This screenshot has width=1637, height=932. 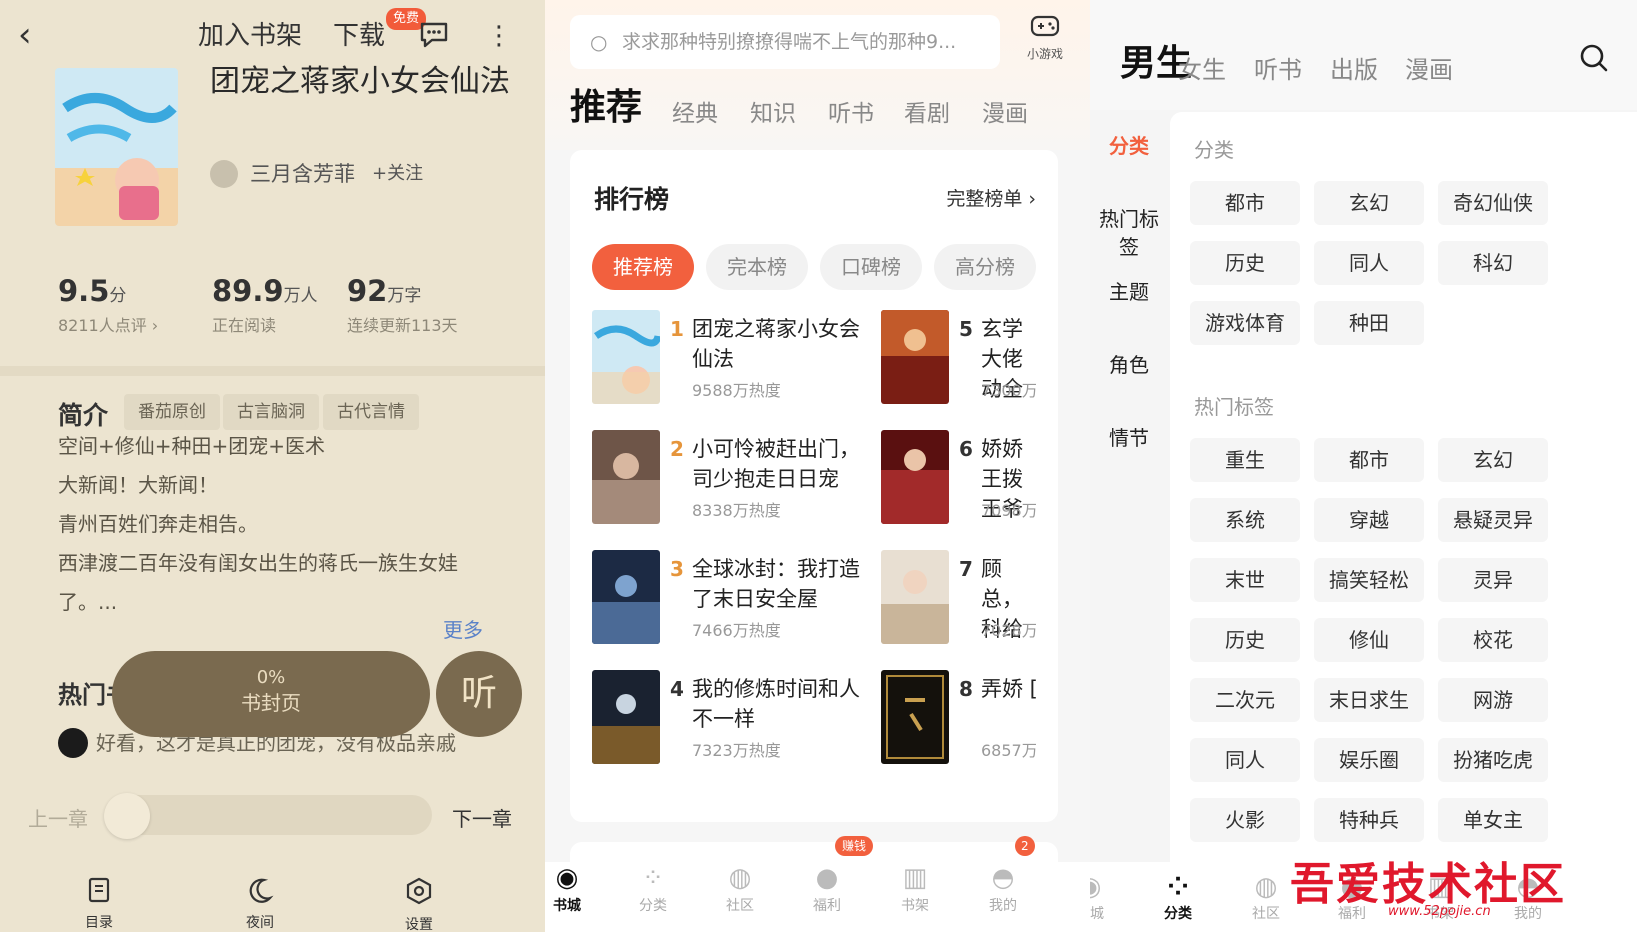 I want to click on tab-publishing: 出版, so click(x=1354, y=70).